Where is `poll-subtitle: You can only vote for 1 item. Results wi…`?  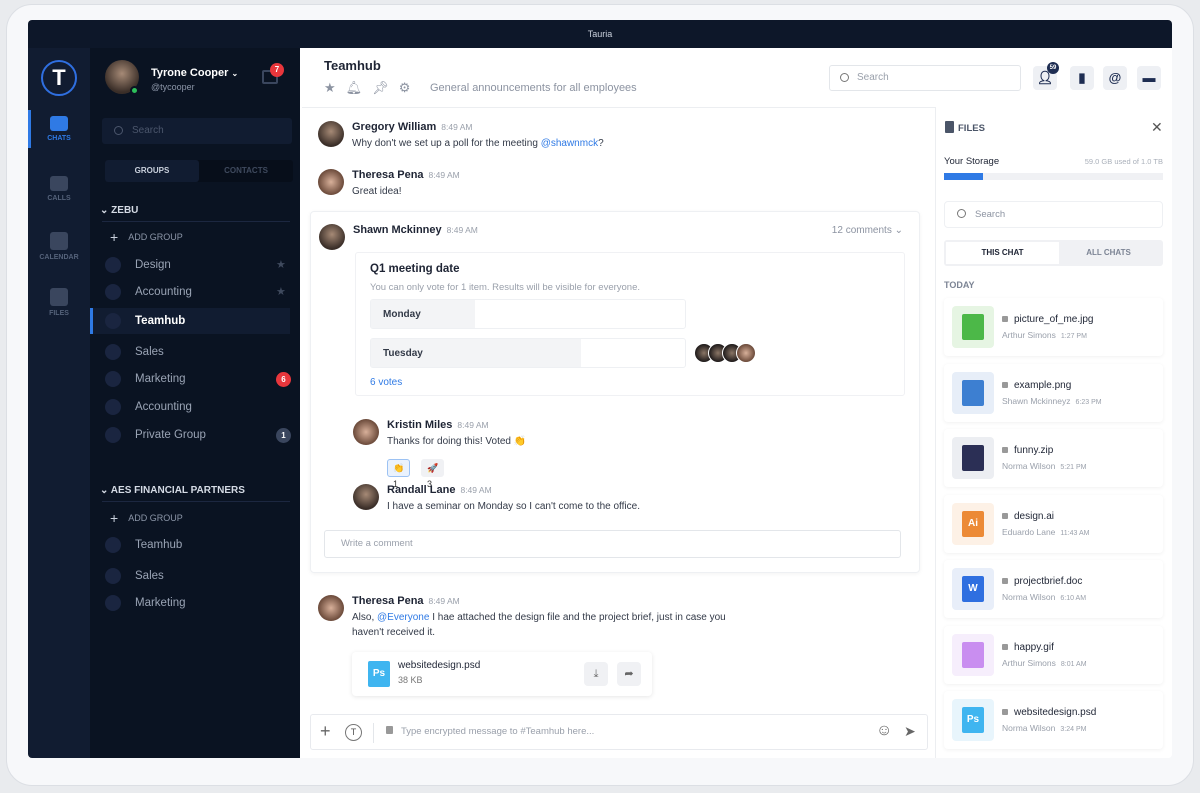
poll-subtitle: You can only vote for 1 item. Results wi… is located at coordinates (505, 287).